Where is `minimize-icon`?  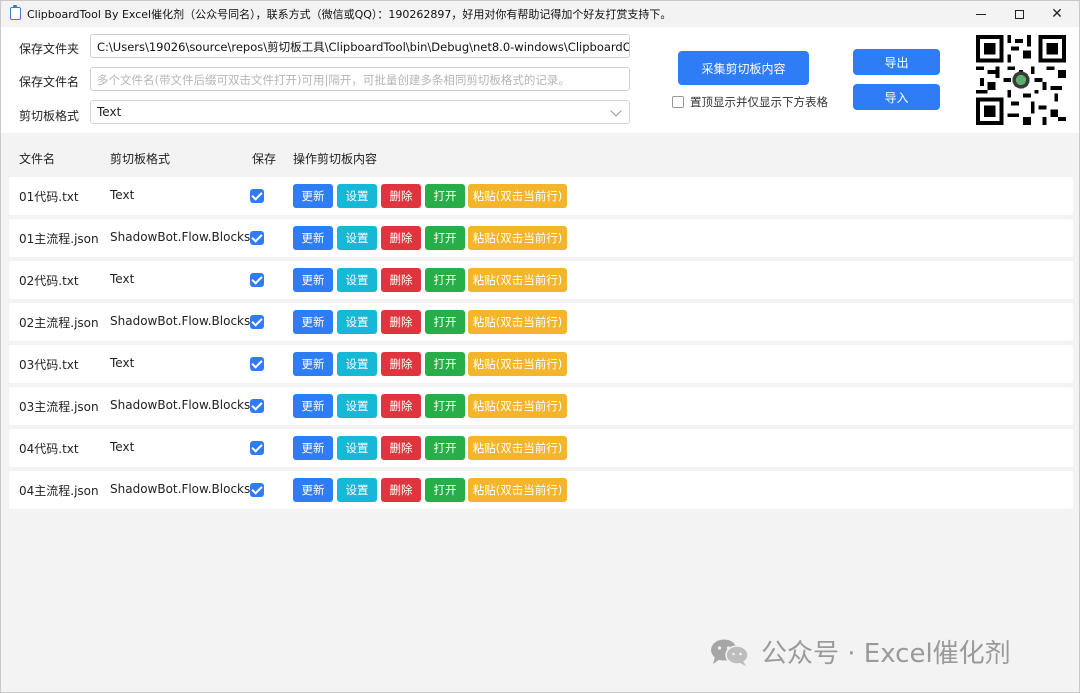 minimize-icon is located at coordinates (981, 14).